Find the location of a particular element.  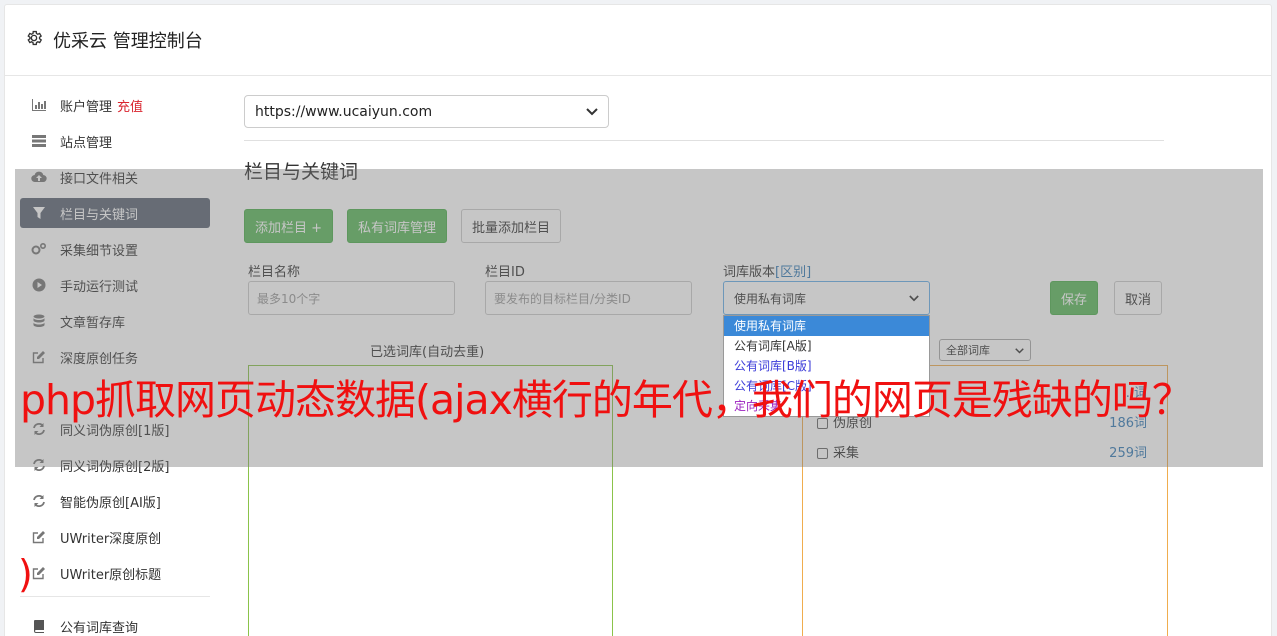

sidebar-item-sites: 站点管理 is located at coordinates (115, 141).